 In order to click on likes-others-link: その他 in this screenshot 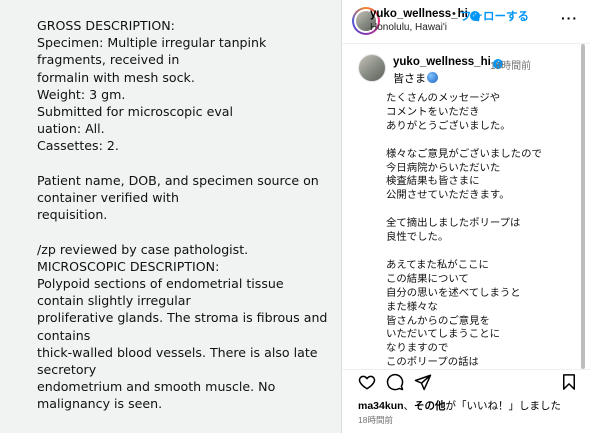, I will do `click(430, 406)`.